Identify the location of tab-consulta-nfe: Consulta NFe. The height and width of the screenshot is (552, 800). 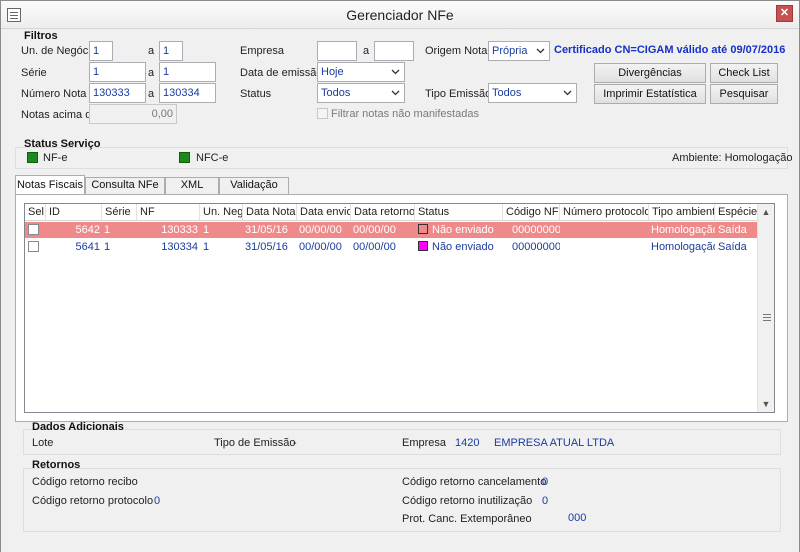
(125, 185).